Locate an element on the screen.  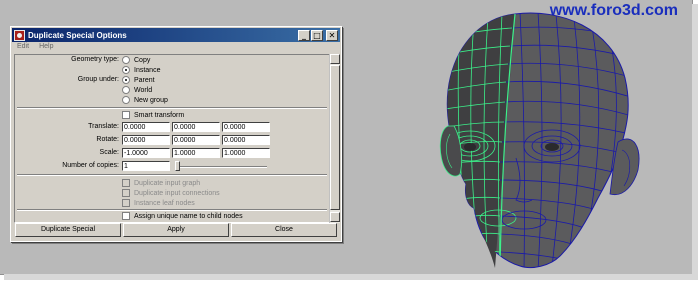
vertical-scrollbar is located at coordinates (334, 138).